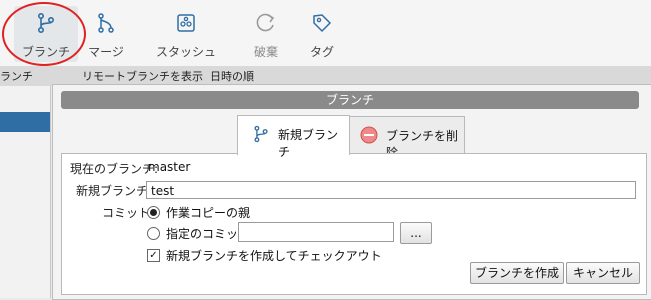 The height and width of the screenshot is (300, 651). Describe the element at coordinates (16, 76) in the screenshot. I see `branch-filter-label: ランチ` at that location.